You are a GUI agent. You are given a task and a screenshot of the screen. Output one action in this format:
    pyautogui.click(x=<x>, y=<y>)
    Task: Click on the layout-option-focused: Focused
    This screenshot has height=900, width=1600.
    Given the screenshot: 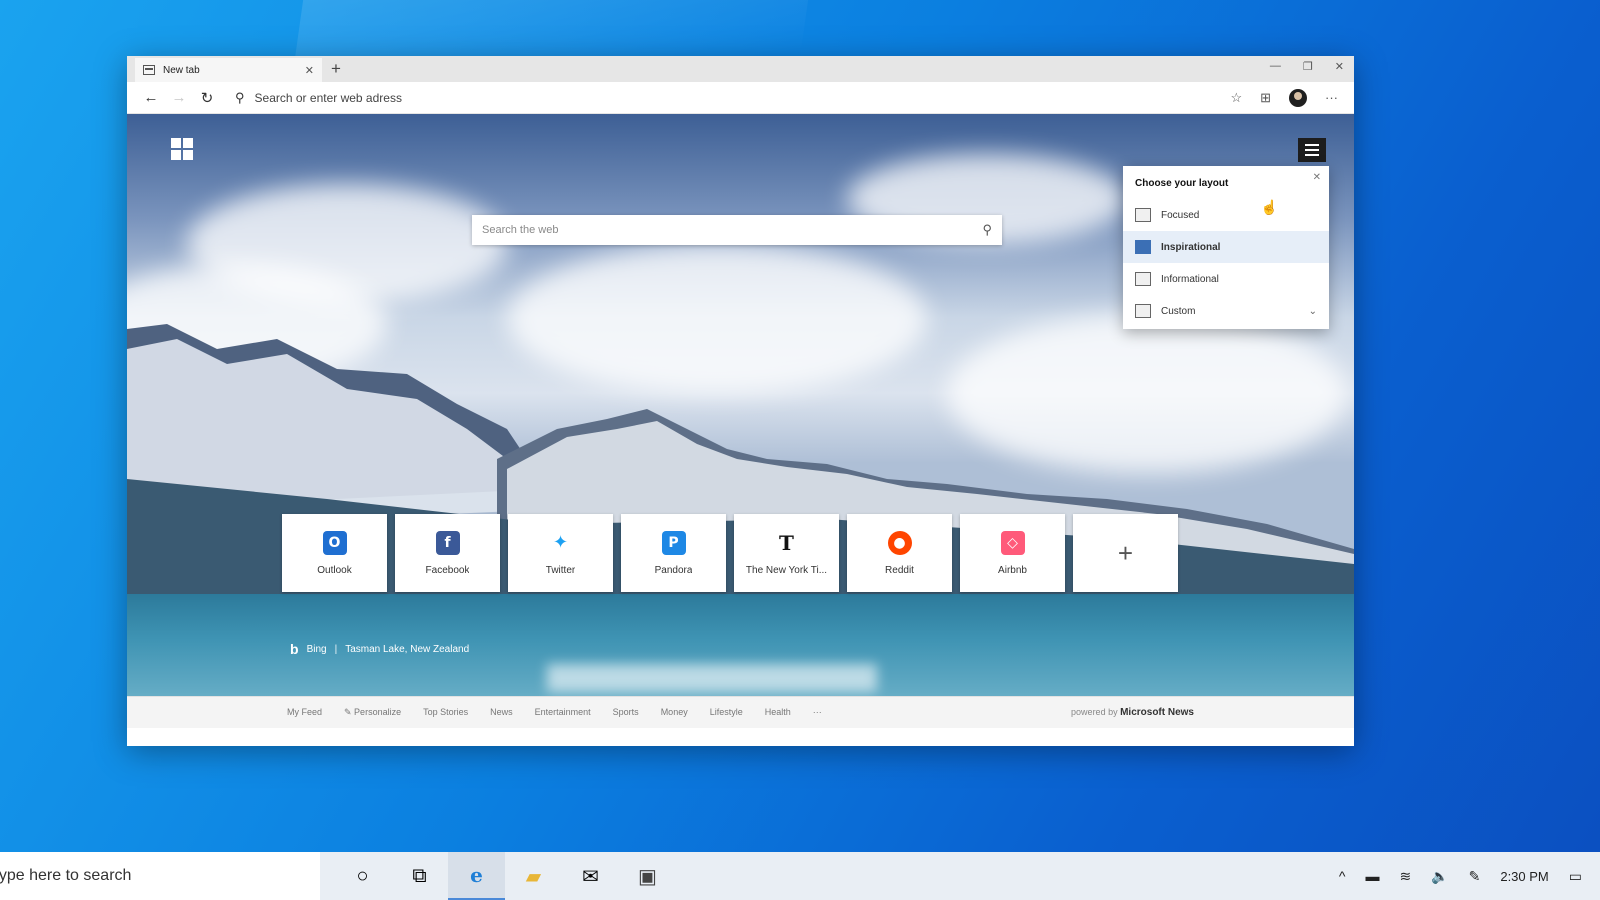 What is the action you would take?
    pyautogui.click(x=1226, y=215)
    